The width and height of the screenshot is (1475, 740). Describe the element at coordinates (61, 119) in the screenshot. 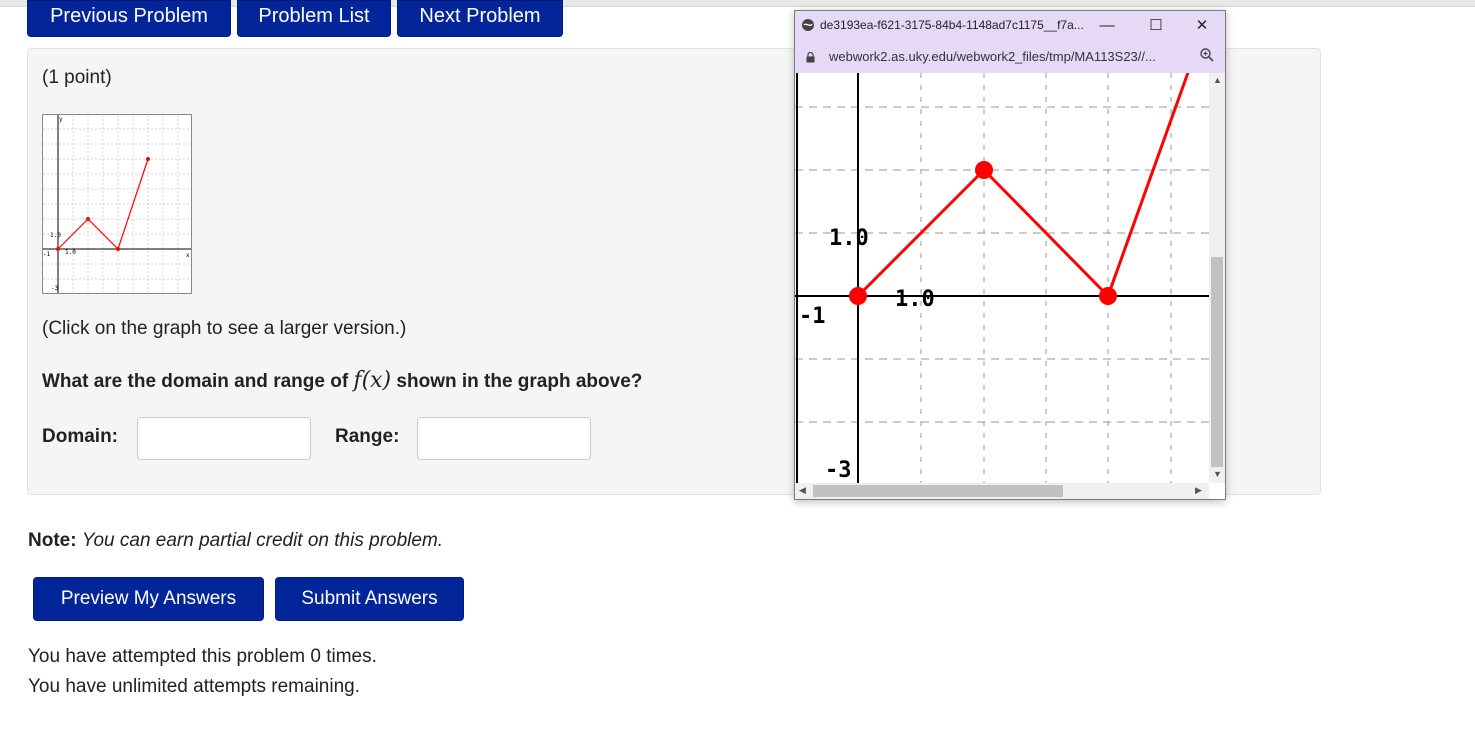

I see `thumb-y-axis-label: y` at that location.